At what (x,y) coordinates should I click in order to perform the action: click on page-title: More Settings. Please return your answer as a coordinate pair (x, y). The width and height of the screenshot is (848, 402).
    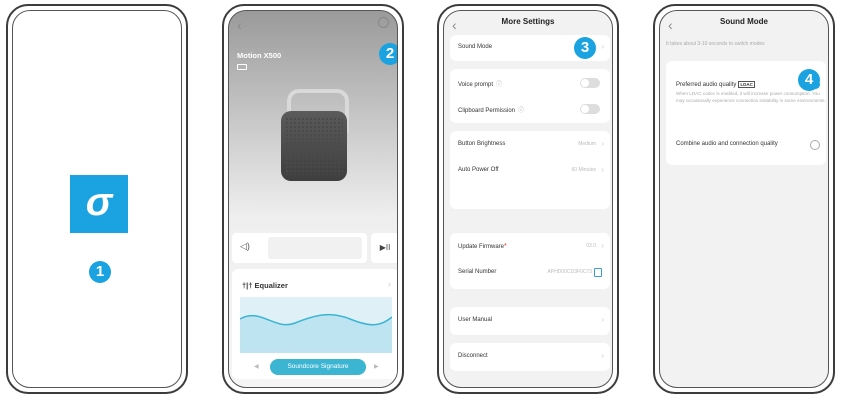
    Looking at the image, I should click on (528, 21).